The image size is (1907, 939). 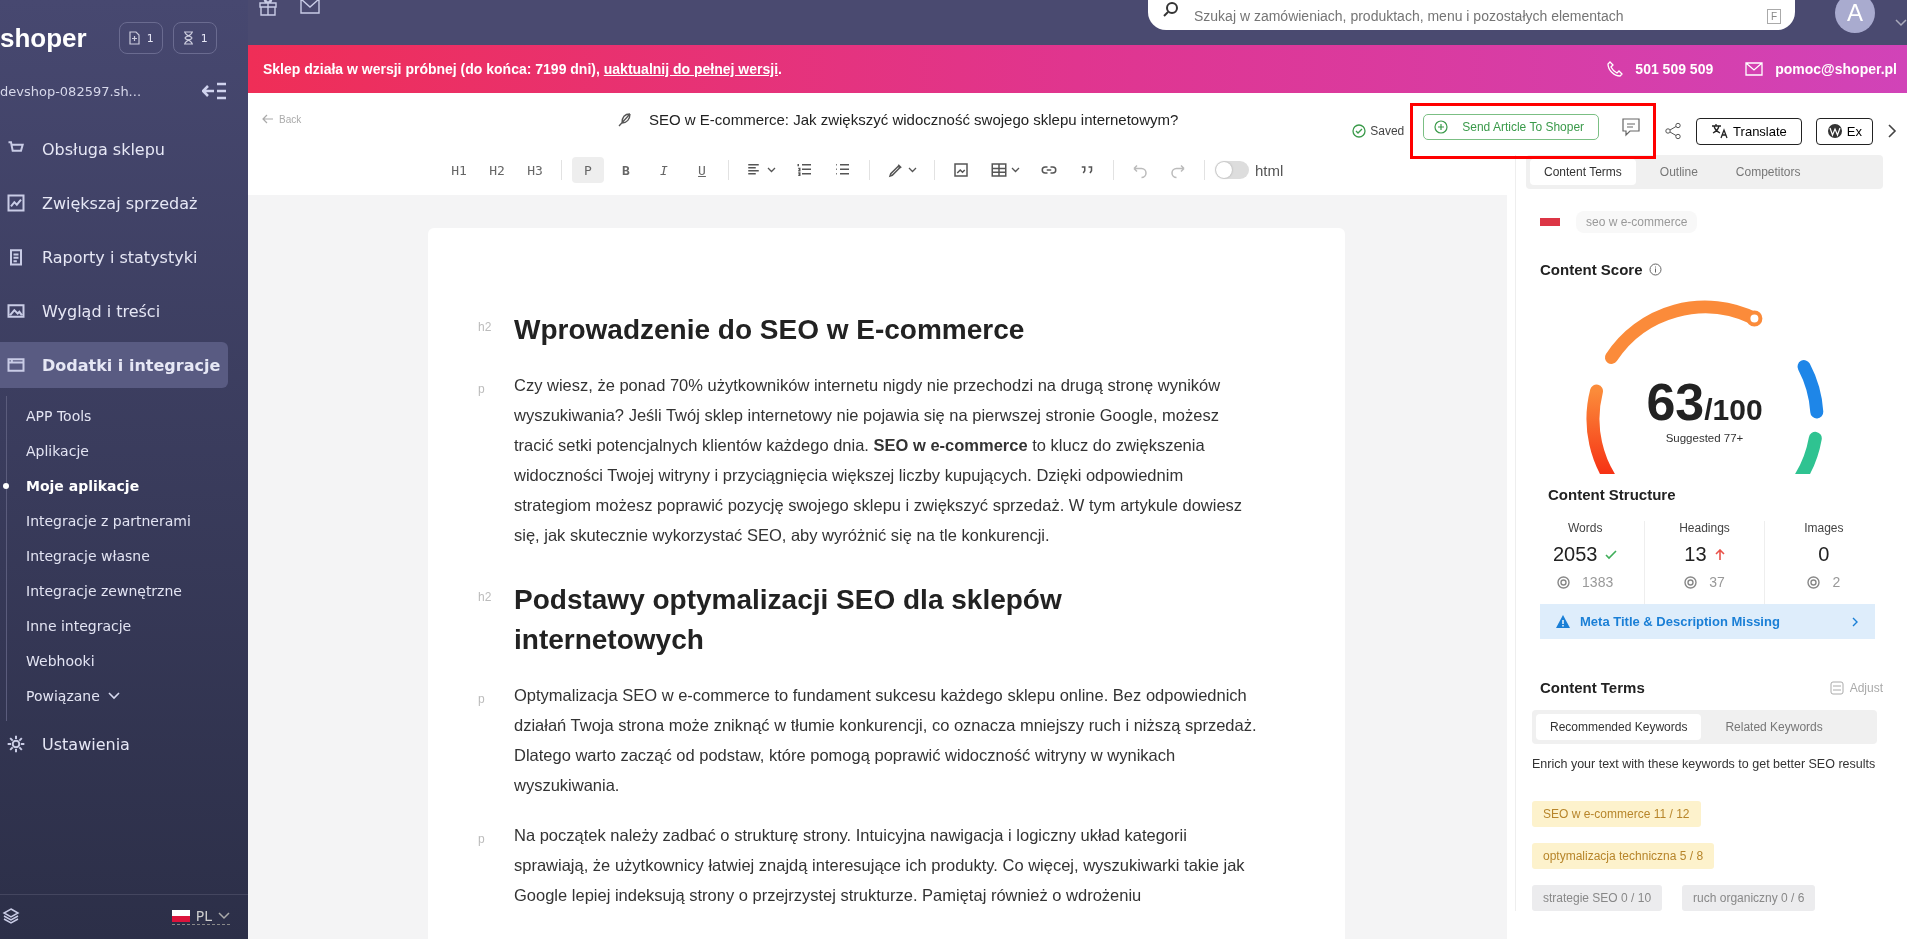 What do you see at coordinates (1473, 12) in the screenshot?
I see `search-field: Szukaj w zamówieniach, produktach, menu i pozostałych elementach` at bounding box center [1473, 12].